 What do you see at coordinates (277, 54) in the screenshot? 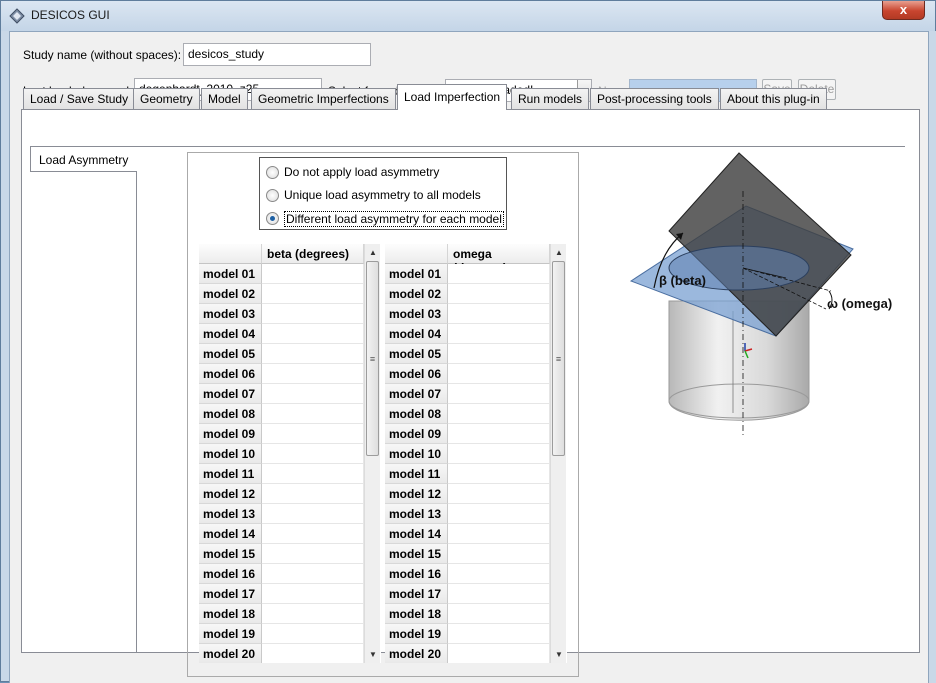
I see `study-name-input: desicos_study` at bounding box center [277, 54].